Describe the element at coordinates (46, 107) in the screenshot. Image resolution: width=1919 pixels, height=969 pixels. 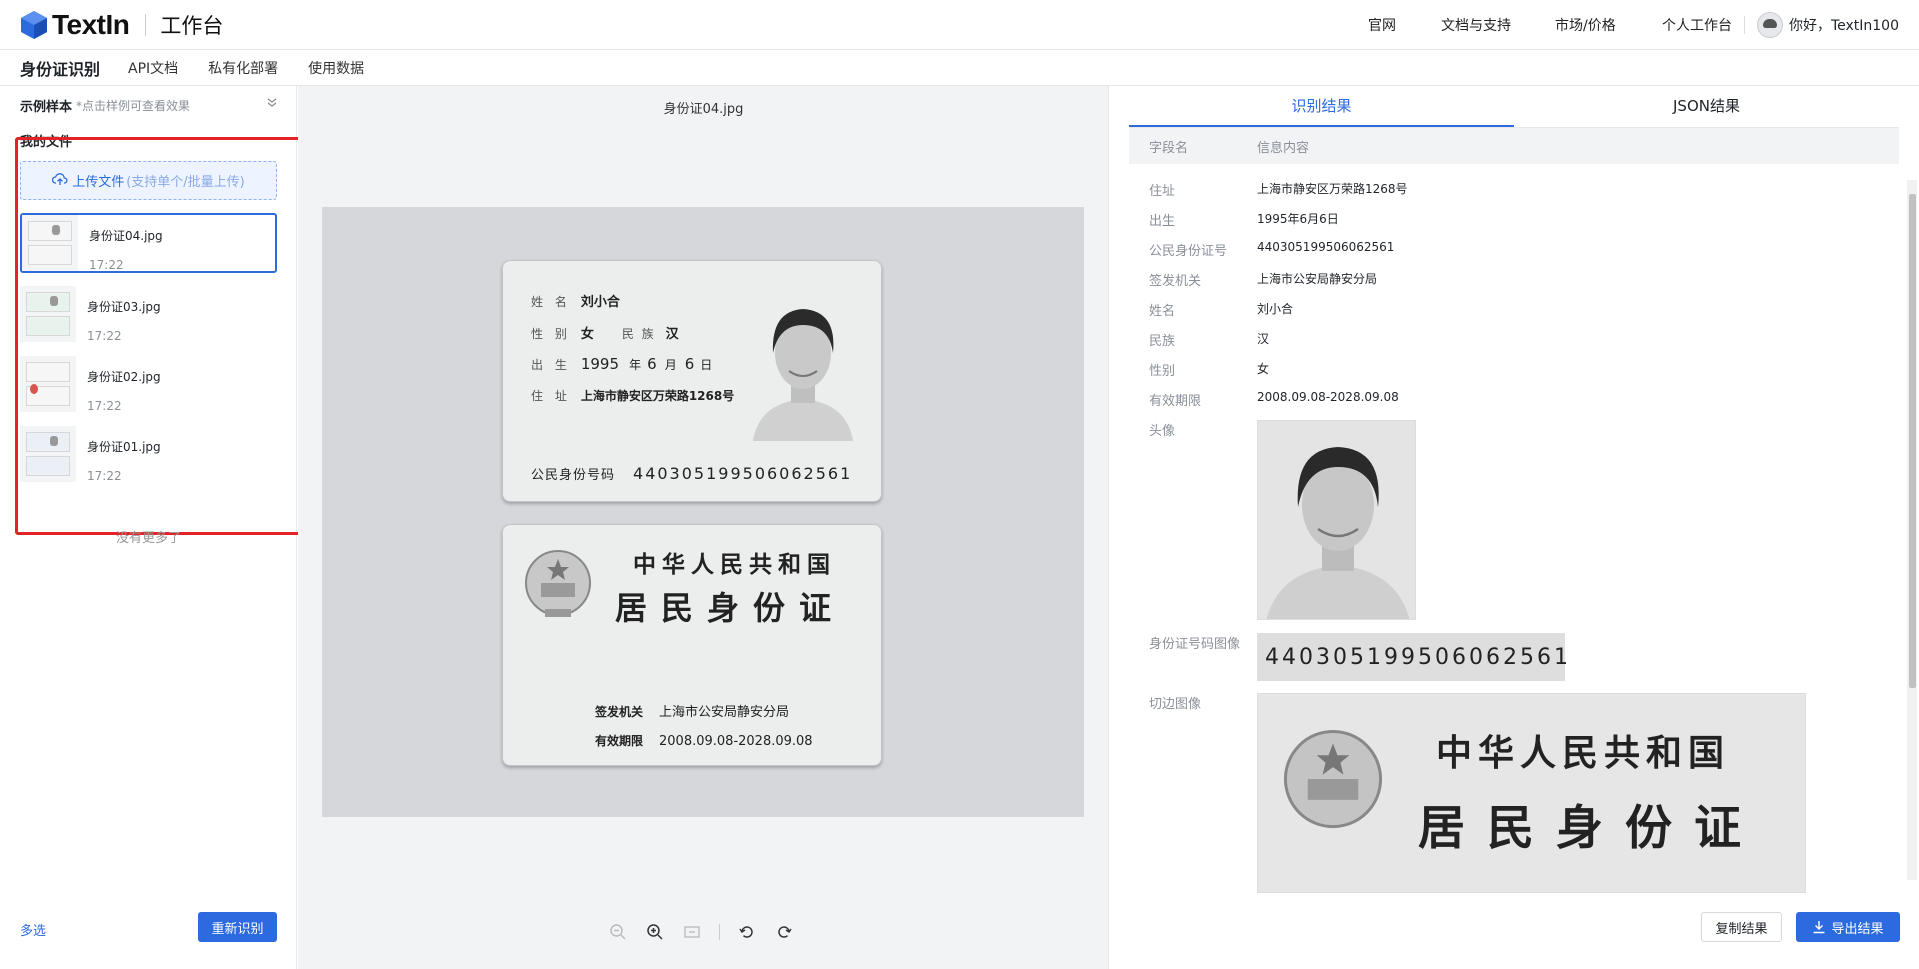
I see `sample-title: 示例样本` at that location.